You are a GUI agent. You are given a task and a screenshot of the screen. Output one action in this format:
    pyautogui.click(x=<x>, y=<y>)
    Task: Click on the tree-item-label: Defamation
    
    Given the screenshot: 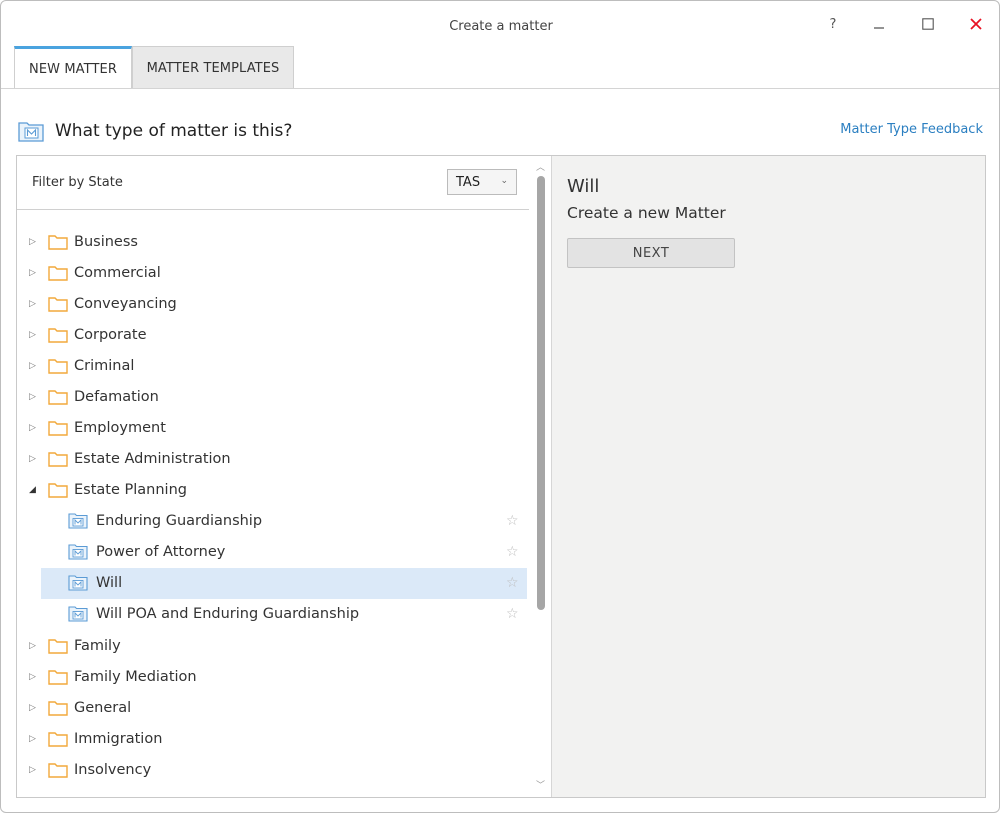 What is the action you would take?
    pyautogui.click(x=116, y=397)
    